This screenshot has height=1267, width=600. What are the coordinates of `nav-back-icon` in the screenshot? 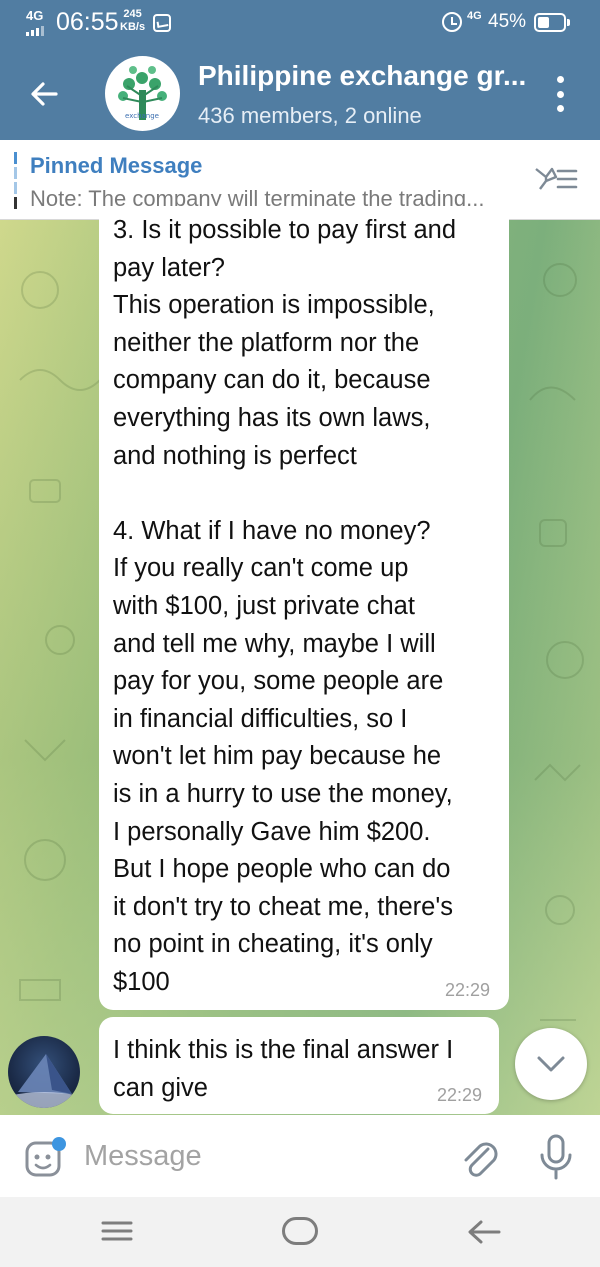 It's located at (484, 1232).